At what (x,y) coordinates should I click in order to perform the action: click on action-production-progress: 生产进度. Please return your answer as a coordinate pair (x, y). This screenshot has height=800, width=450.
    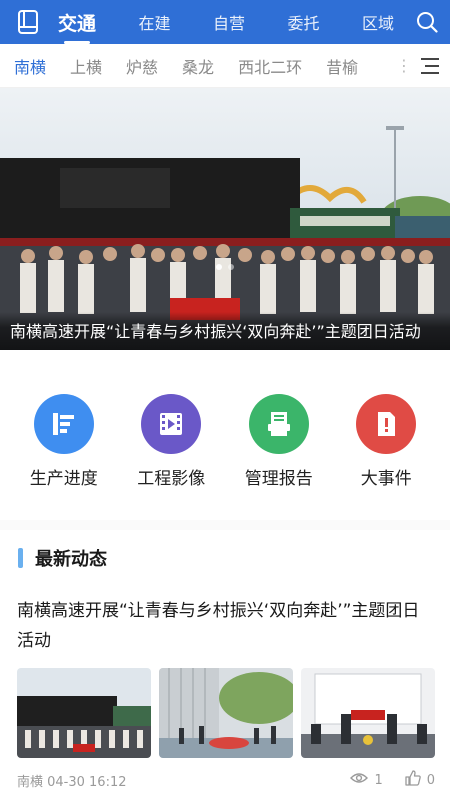
    Looking at the image, I should click on (64, 439).